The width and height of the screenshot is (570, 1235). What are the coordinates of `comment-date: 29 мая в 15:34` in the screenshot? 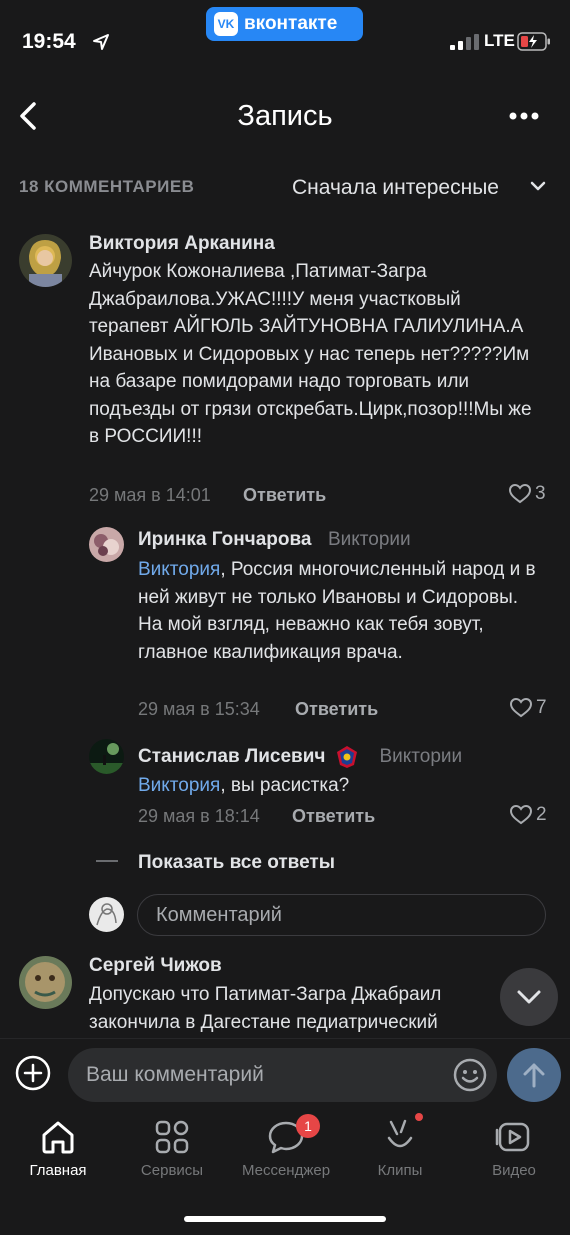 It's located at (199, 709).